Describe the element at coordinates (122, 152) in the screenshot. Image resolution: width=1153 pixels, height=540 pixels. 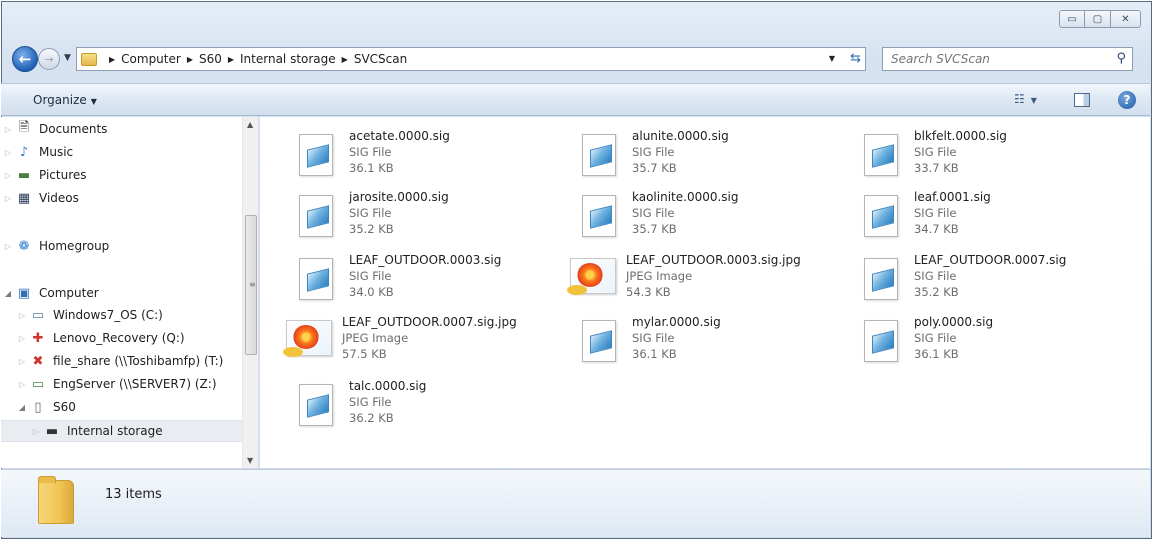
I see `nav-item-music: ▷ ♪ Music` at that location.